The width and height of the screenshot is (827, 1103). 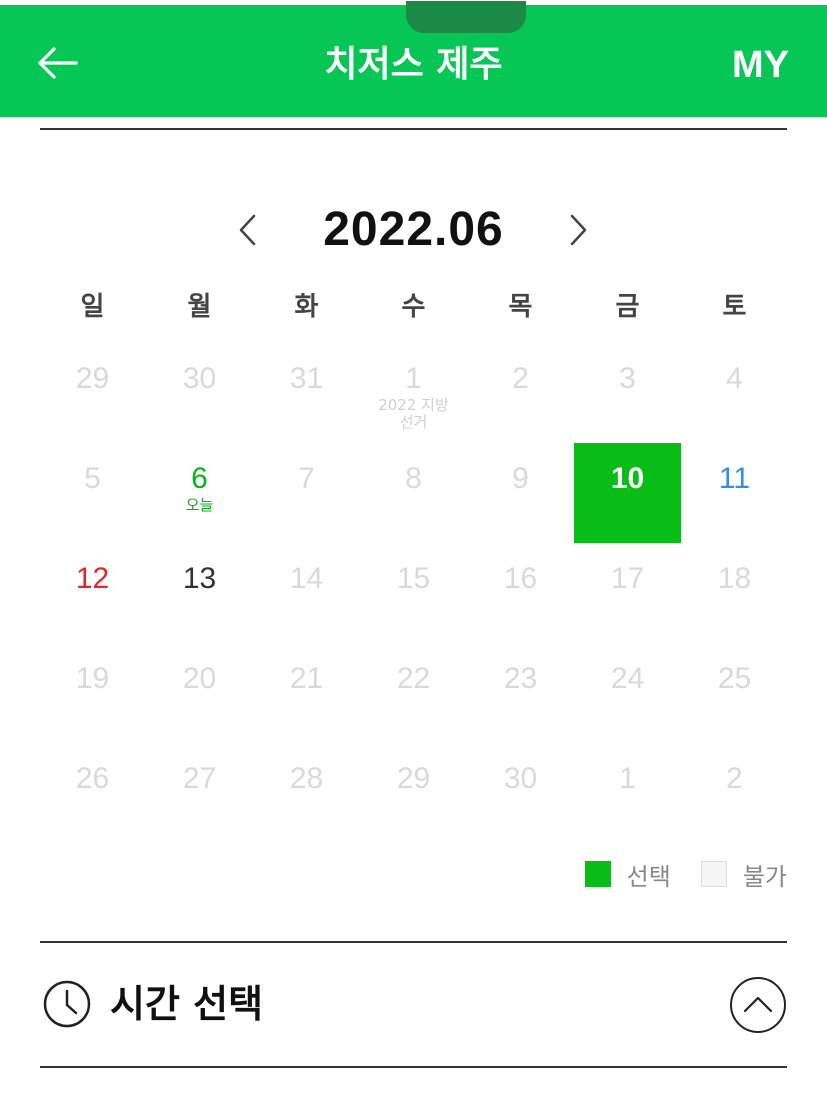 I want to click on calendar-day: 28, so click(x=306, y=793).